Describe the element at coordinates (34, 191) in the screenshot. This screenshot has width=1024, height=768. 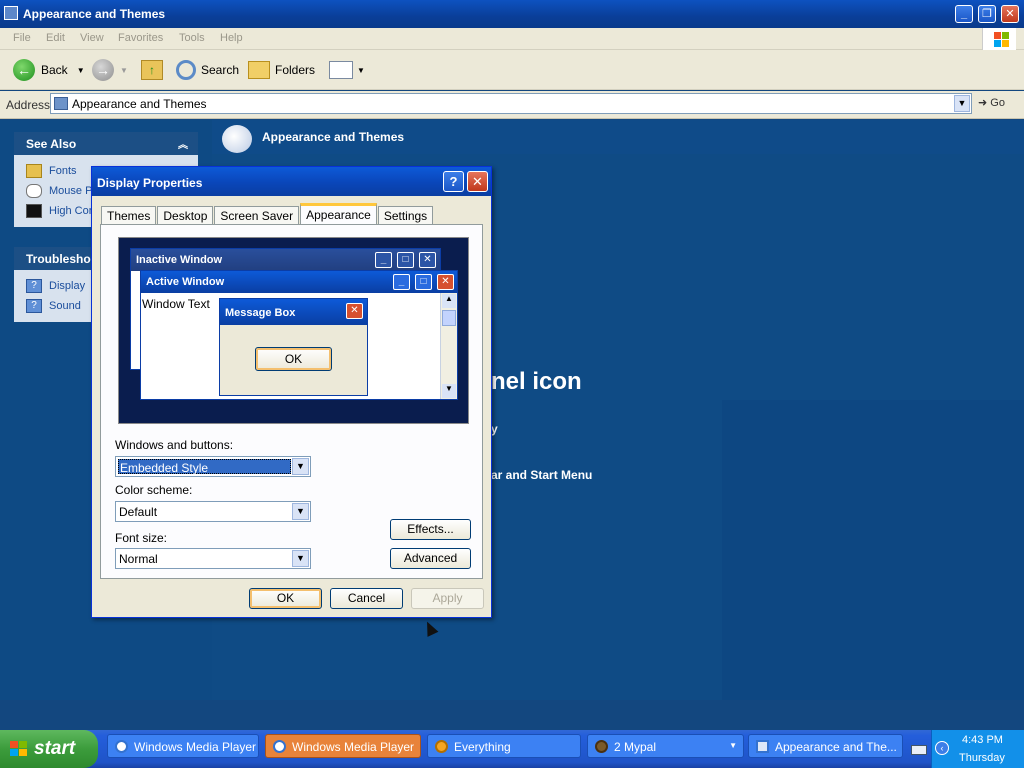
I see `mouse-icon` at that location.